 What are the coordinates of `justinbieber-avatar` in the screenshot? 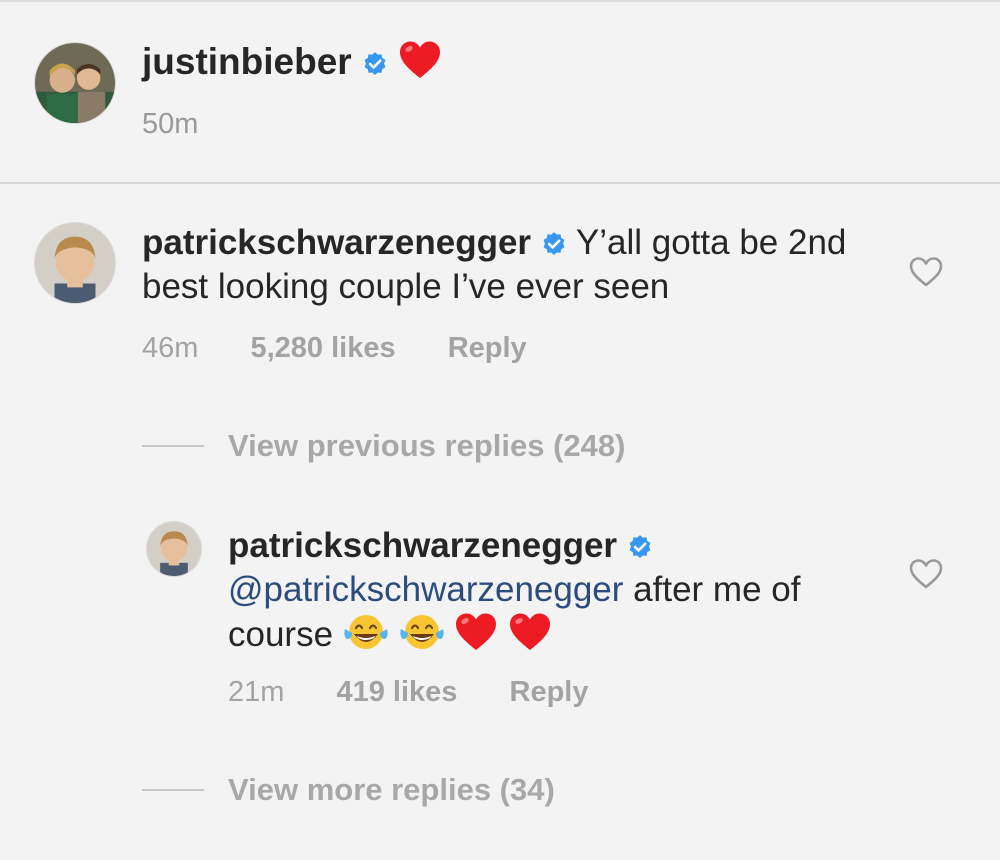 It's located at (75, 83).